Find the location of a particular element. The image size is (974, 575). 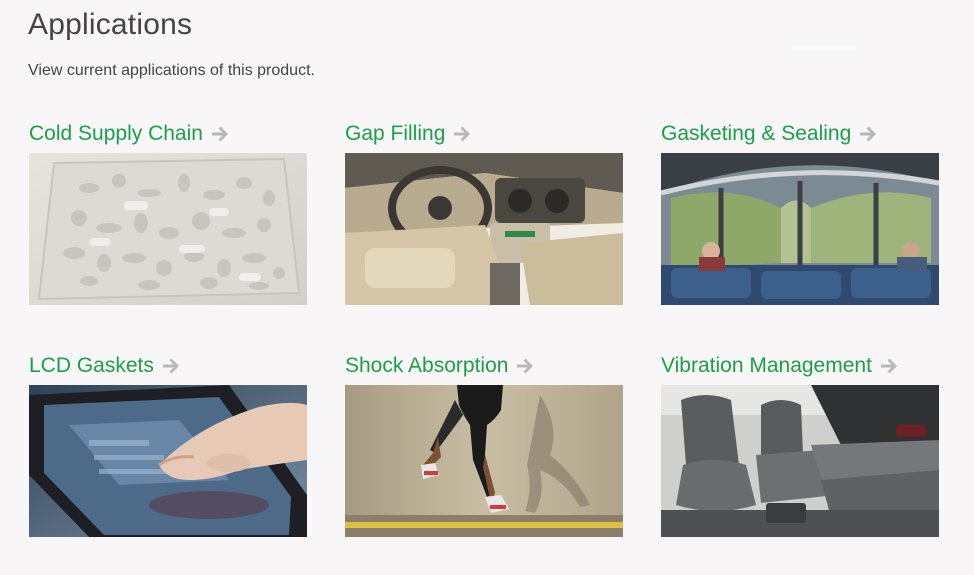

application-link-cold-supply-chain: Cold Supply Chain is located at coordinates (169, 134).